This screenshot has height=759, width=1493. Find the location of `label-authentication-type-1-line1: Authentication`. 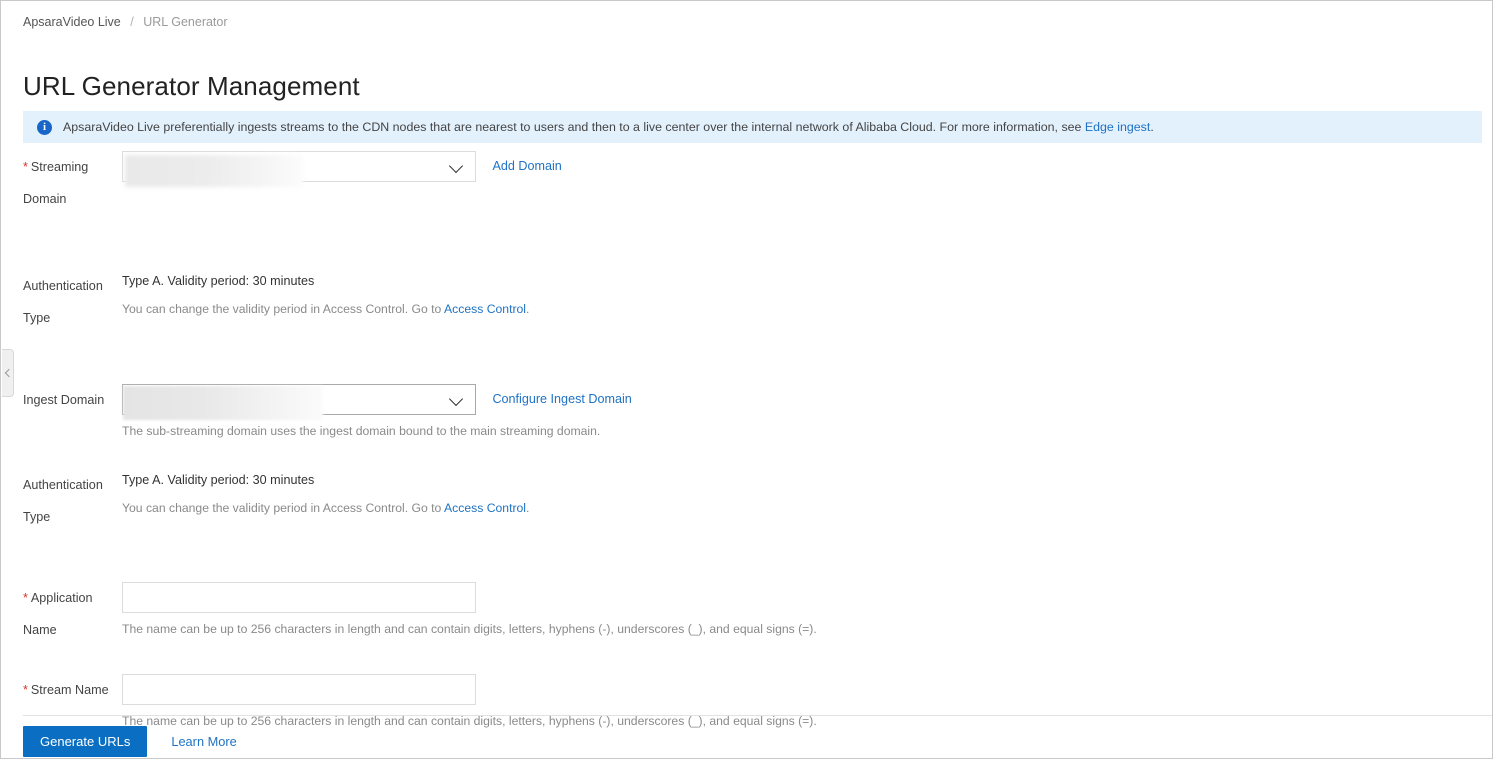

label-authentication-type-1-line1: Authentication is located at coordinates (63, 286).